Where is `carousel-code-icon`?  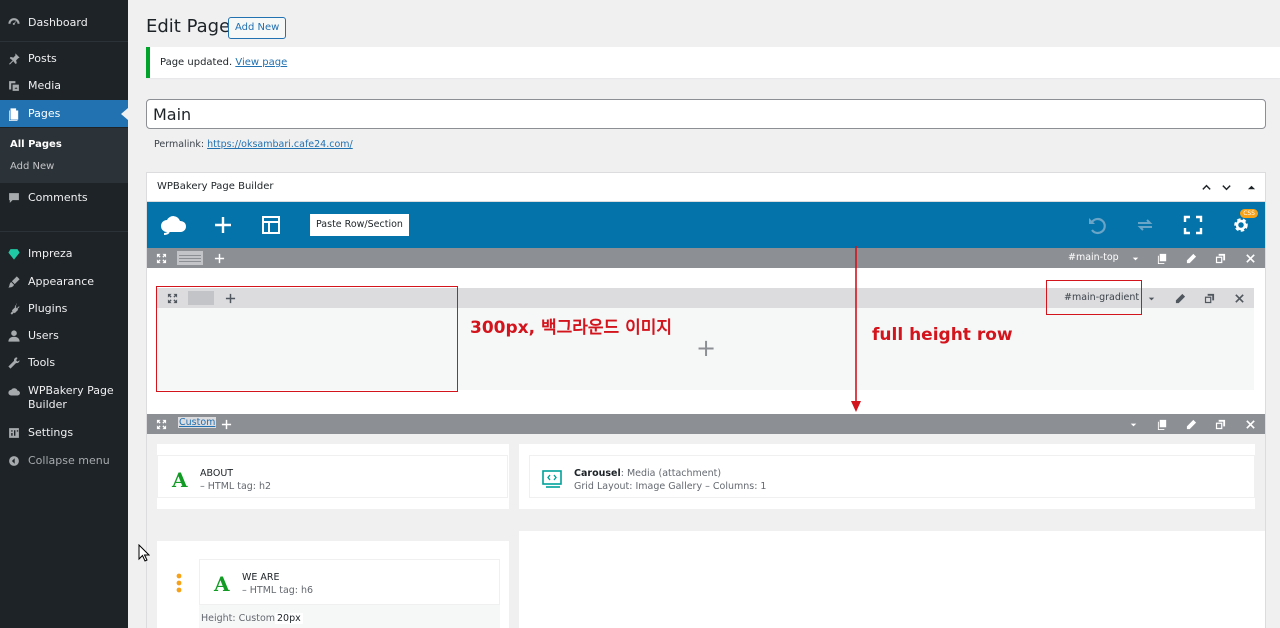
carousel-code-icon is located at coordinates (553, 481).